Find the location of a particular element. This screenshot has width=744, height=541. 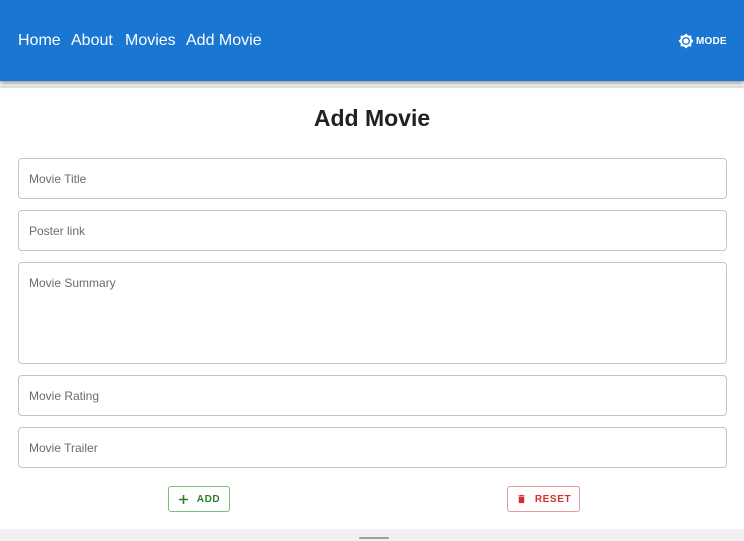

movie-title-input: Movie Title is located at coordinates (372, 178).